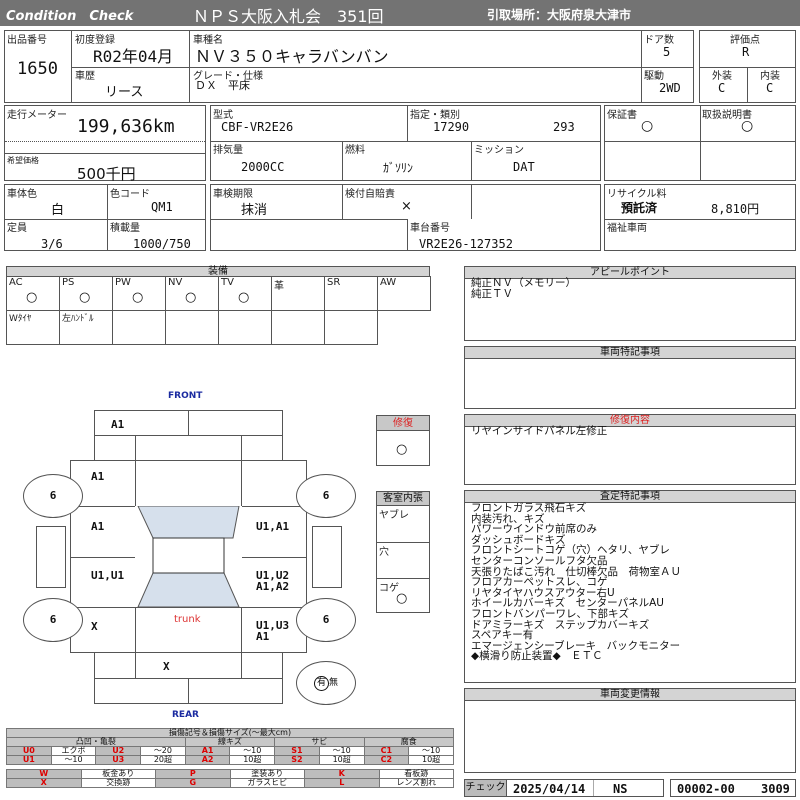  I want to click on check-date: 2025/04/14, so click(549, 789).